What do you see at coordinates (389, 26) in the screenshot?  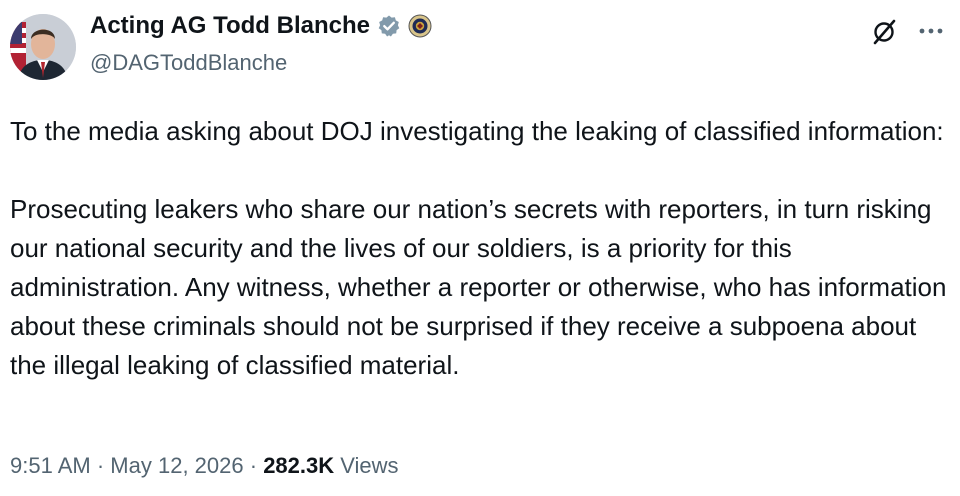 I see `verified-badge-icon` at bounding box center [389, 26].